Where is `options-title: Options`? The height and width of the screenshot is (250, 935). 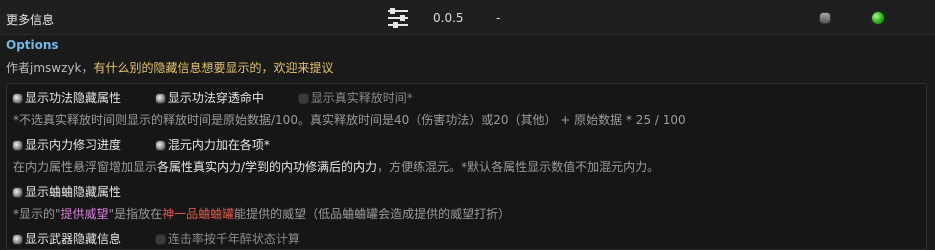
options-title: Options is located at coordinates (32, 45).